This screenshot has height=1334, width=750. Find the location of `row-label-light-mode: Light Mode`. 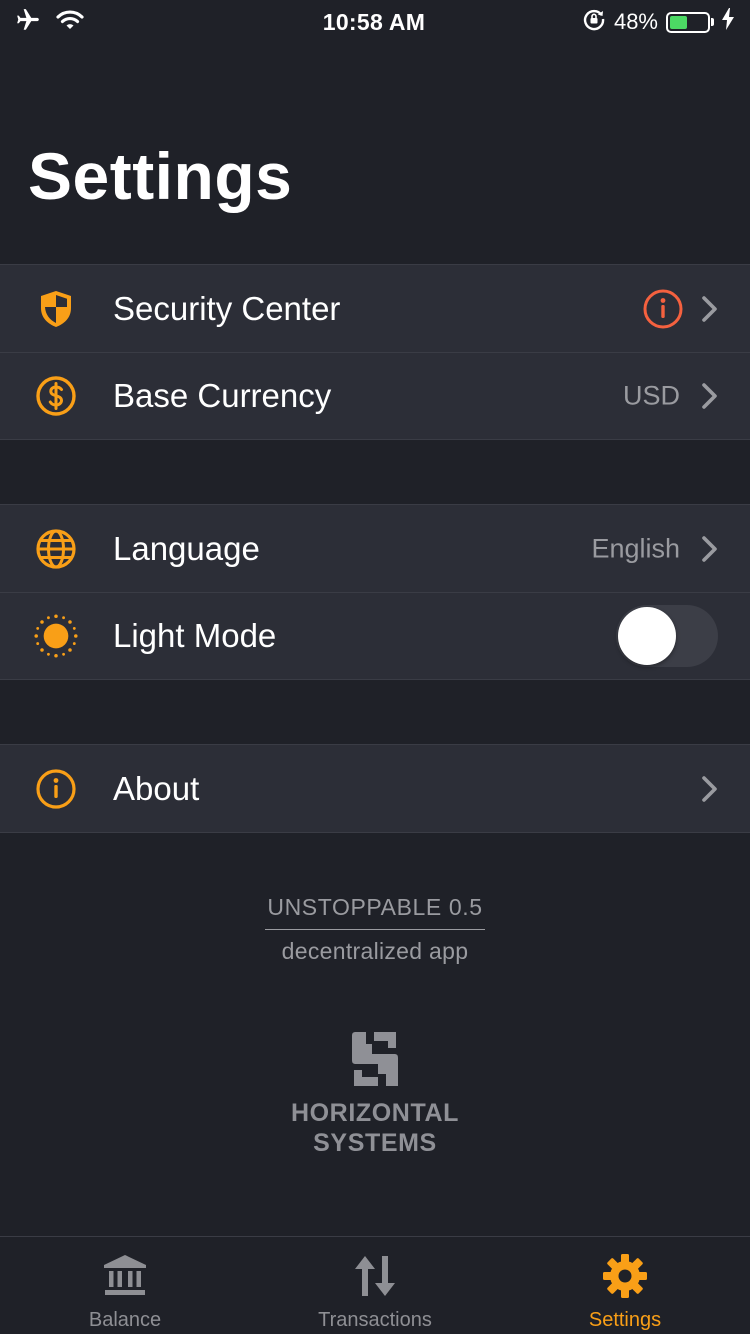

row-label-light-mode: Light Mode is located at coordinates (195, 635).